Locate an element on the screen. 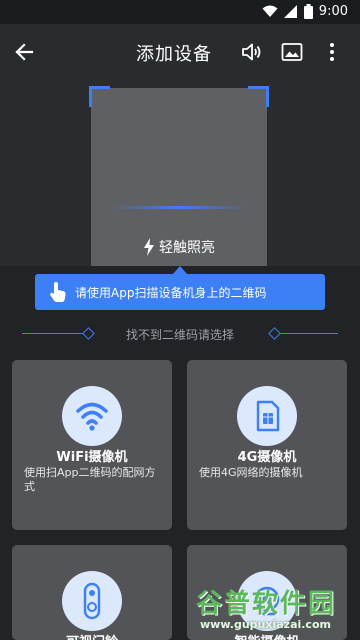  flashlight-toggle: 轻触照亮 is located at coordinates (179, 247).